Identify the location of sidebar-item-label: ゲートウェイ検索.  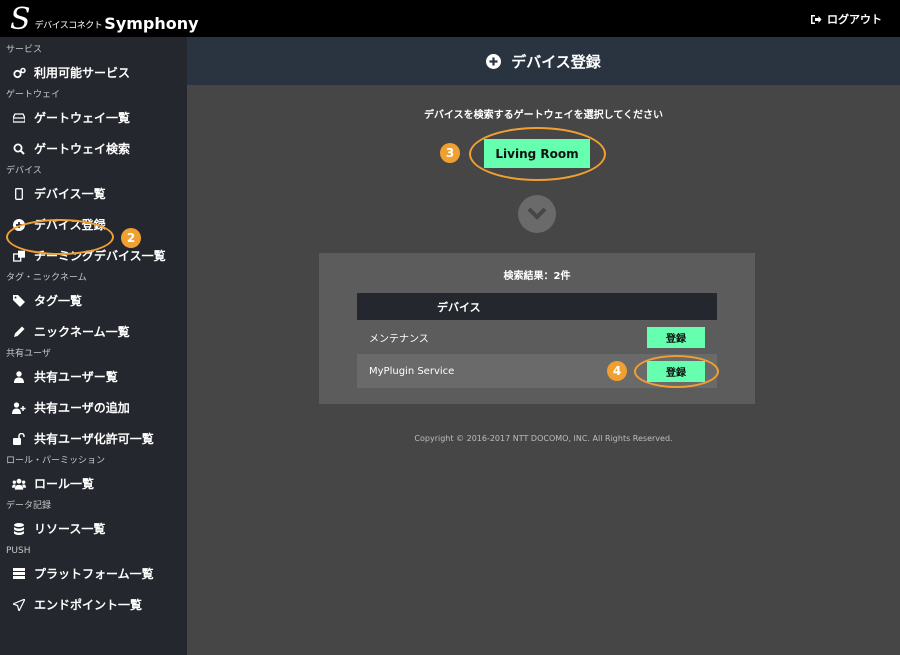
(82, 149).